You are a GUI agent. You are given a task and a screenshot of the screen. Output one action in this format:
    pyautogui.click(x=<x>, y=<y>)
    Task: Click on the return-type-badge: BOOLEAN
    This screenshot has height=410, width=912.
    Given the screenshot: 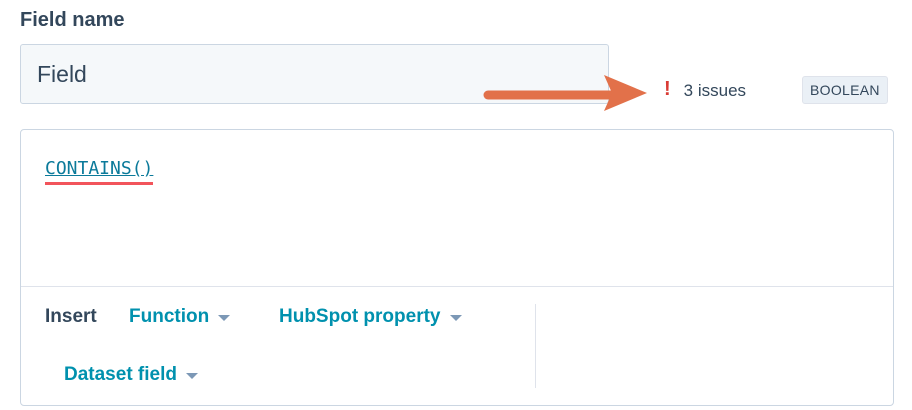 What is the action you would take?
    pyautogui.click(x=845, y=90)
    